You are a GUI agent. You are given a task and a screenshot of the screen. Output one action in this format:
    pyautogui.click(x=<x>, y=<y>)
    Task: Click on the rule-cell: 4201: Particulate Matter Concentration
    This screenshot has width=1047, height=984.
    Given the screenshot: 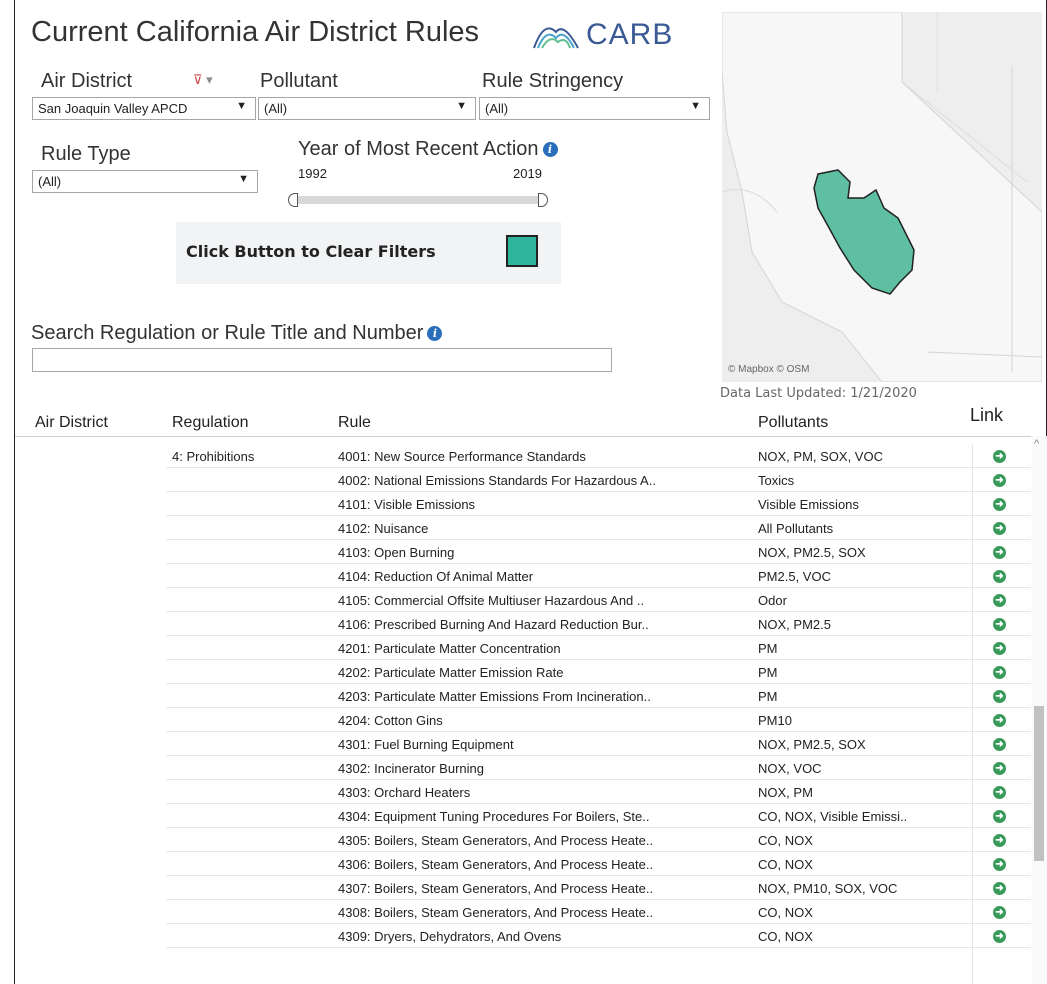 What is the action you would take?
    pyautogui.click(x=449, y=648)
    